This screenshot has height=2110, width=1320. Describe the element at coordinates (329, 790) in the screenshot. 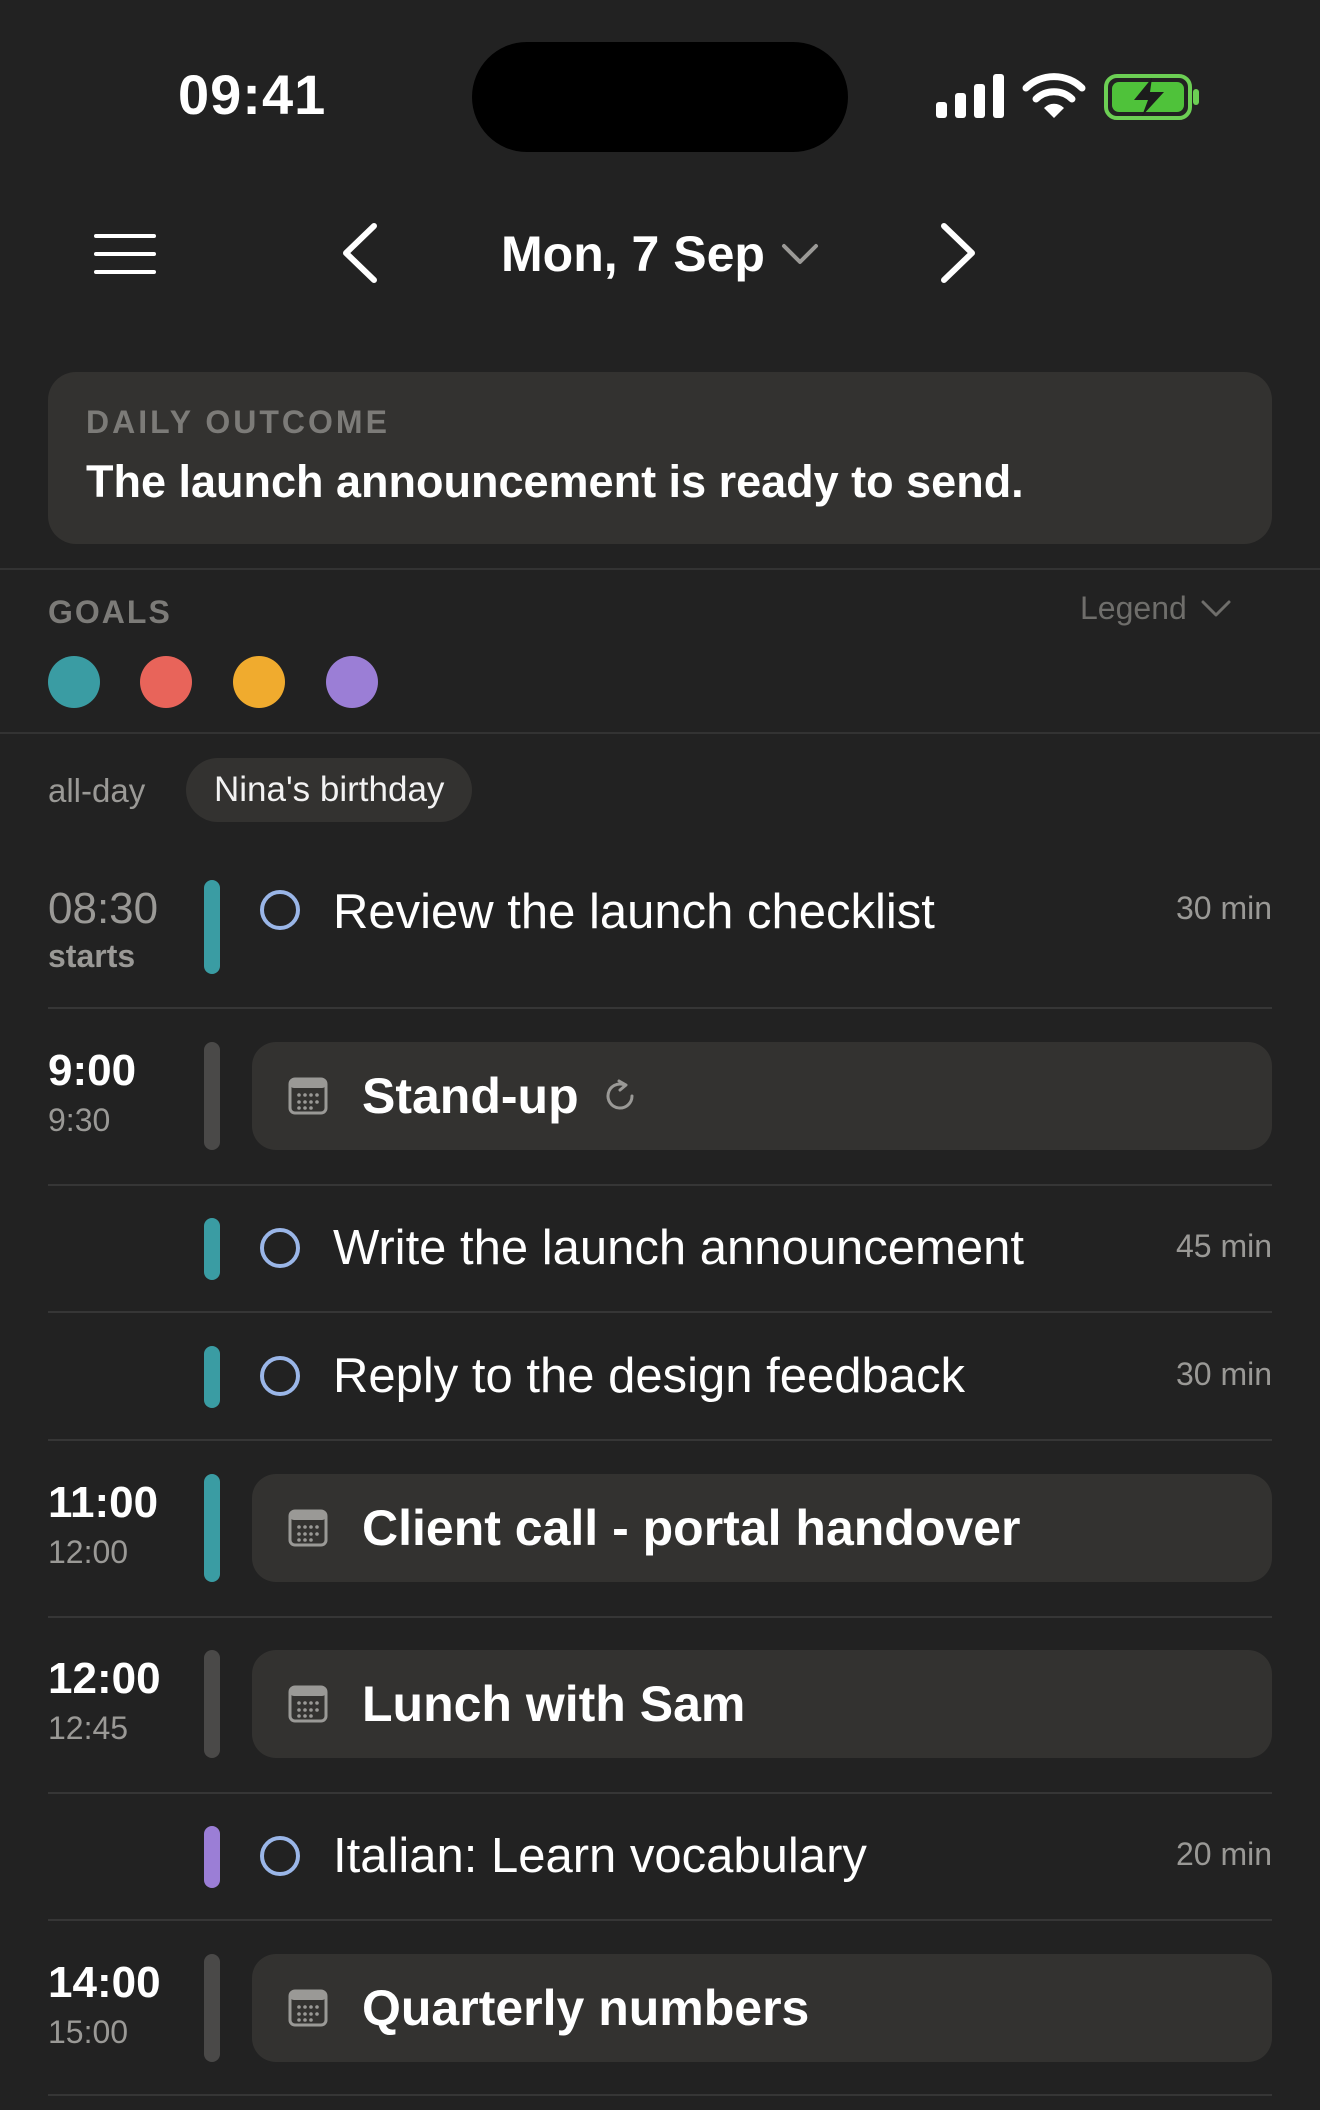

I see `all-day-event-chip: Nina's birthday` at that location.